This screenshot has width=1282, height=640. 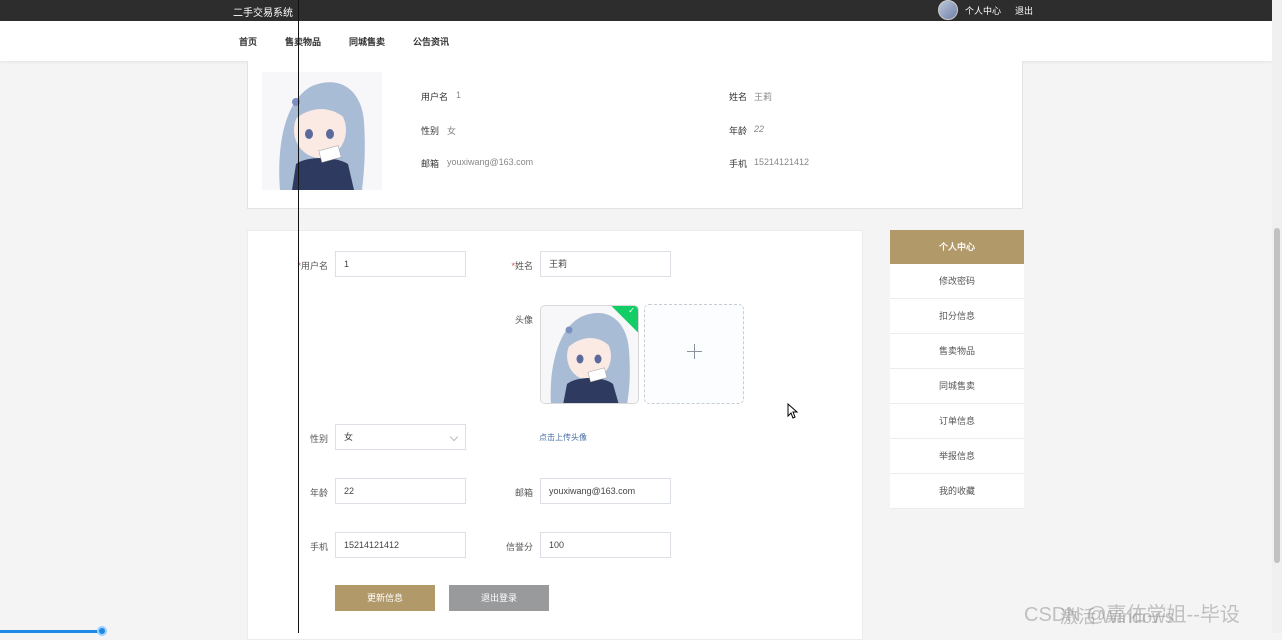 What do you see at coordinates (1277, 395) in the screenshot?
I see `scrollbar-thumb` at bounding box center [1277, 395].